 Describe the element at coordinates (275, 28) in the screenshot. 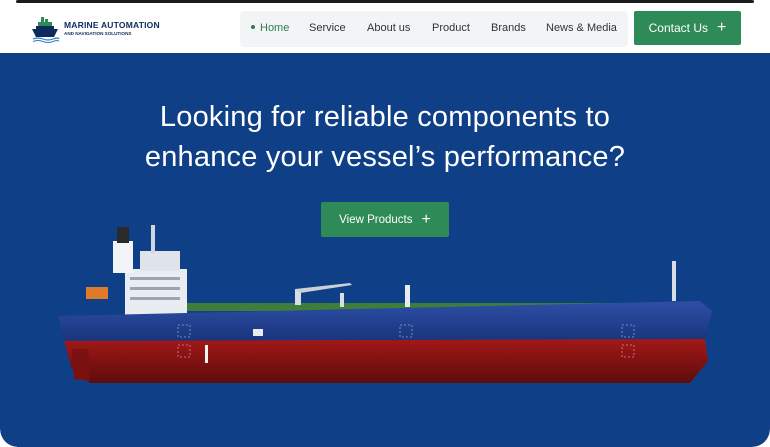

I see `nav-item-label: Home` at that location.